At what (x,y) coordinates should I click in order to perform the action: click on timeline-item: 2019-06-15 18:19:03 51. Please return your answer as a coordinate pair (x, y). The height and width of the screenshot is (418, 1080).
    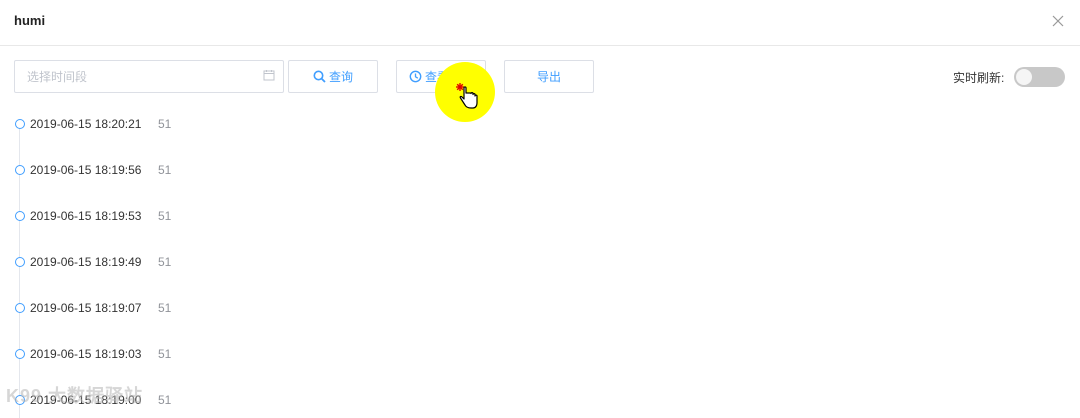
    Looking at the image, I should click on (200, 354).